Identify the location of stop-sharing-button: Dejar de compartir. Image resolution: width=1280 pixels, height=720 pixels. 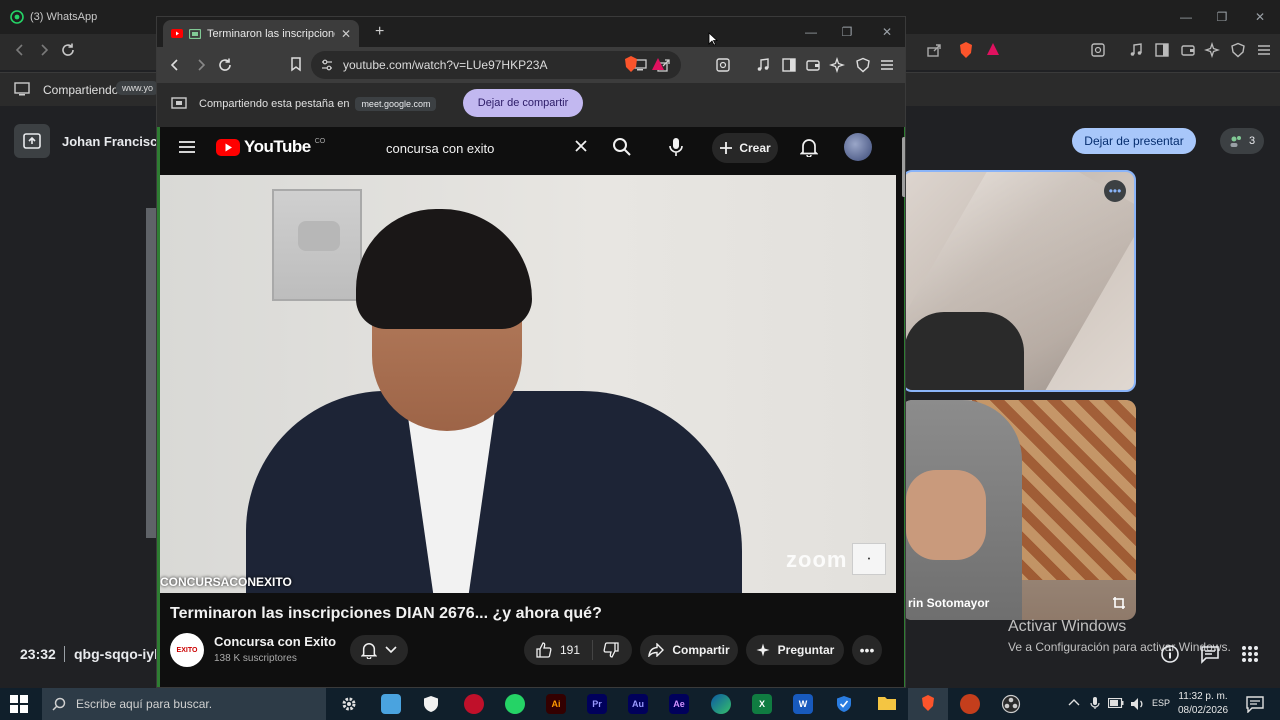
(523, 103).